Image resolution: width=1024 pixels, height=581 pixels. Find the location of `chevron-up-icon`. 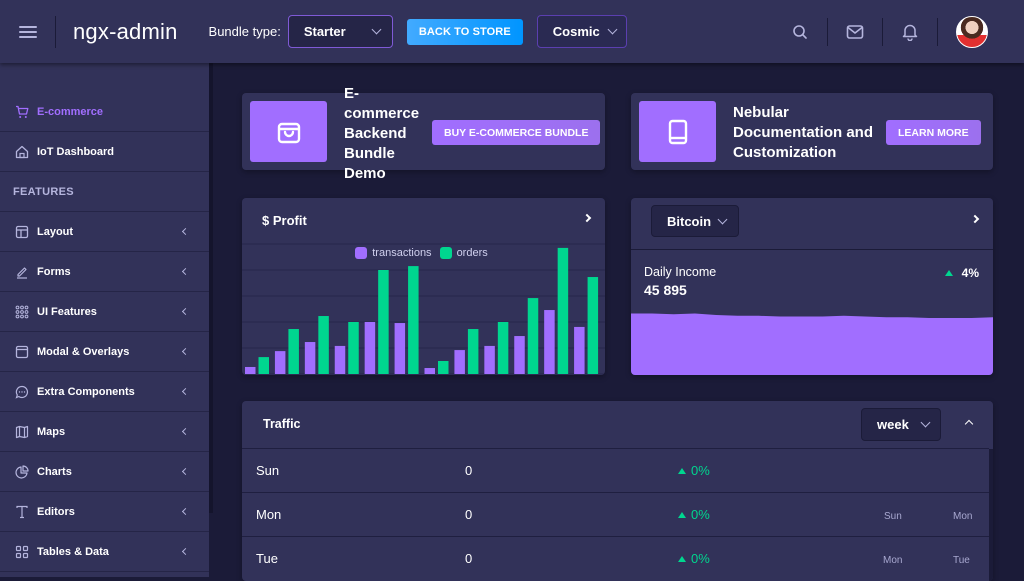

chevron-up-icon is located at coordinates (969, 424).